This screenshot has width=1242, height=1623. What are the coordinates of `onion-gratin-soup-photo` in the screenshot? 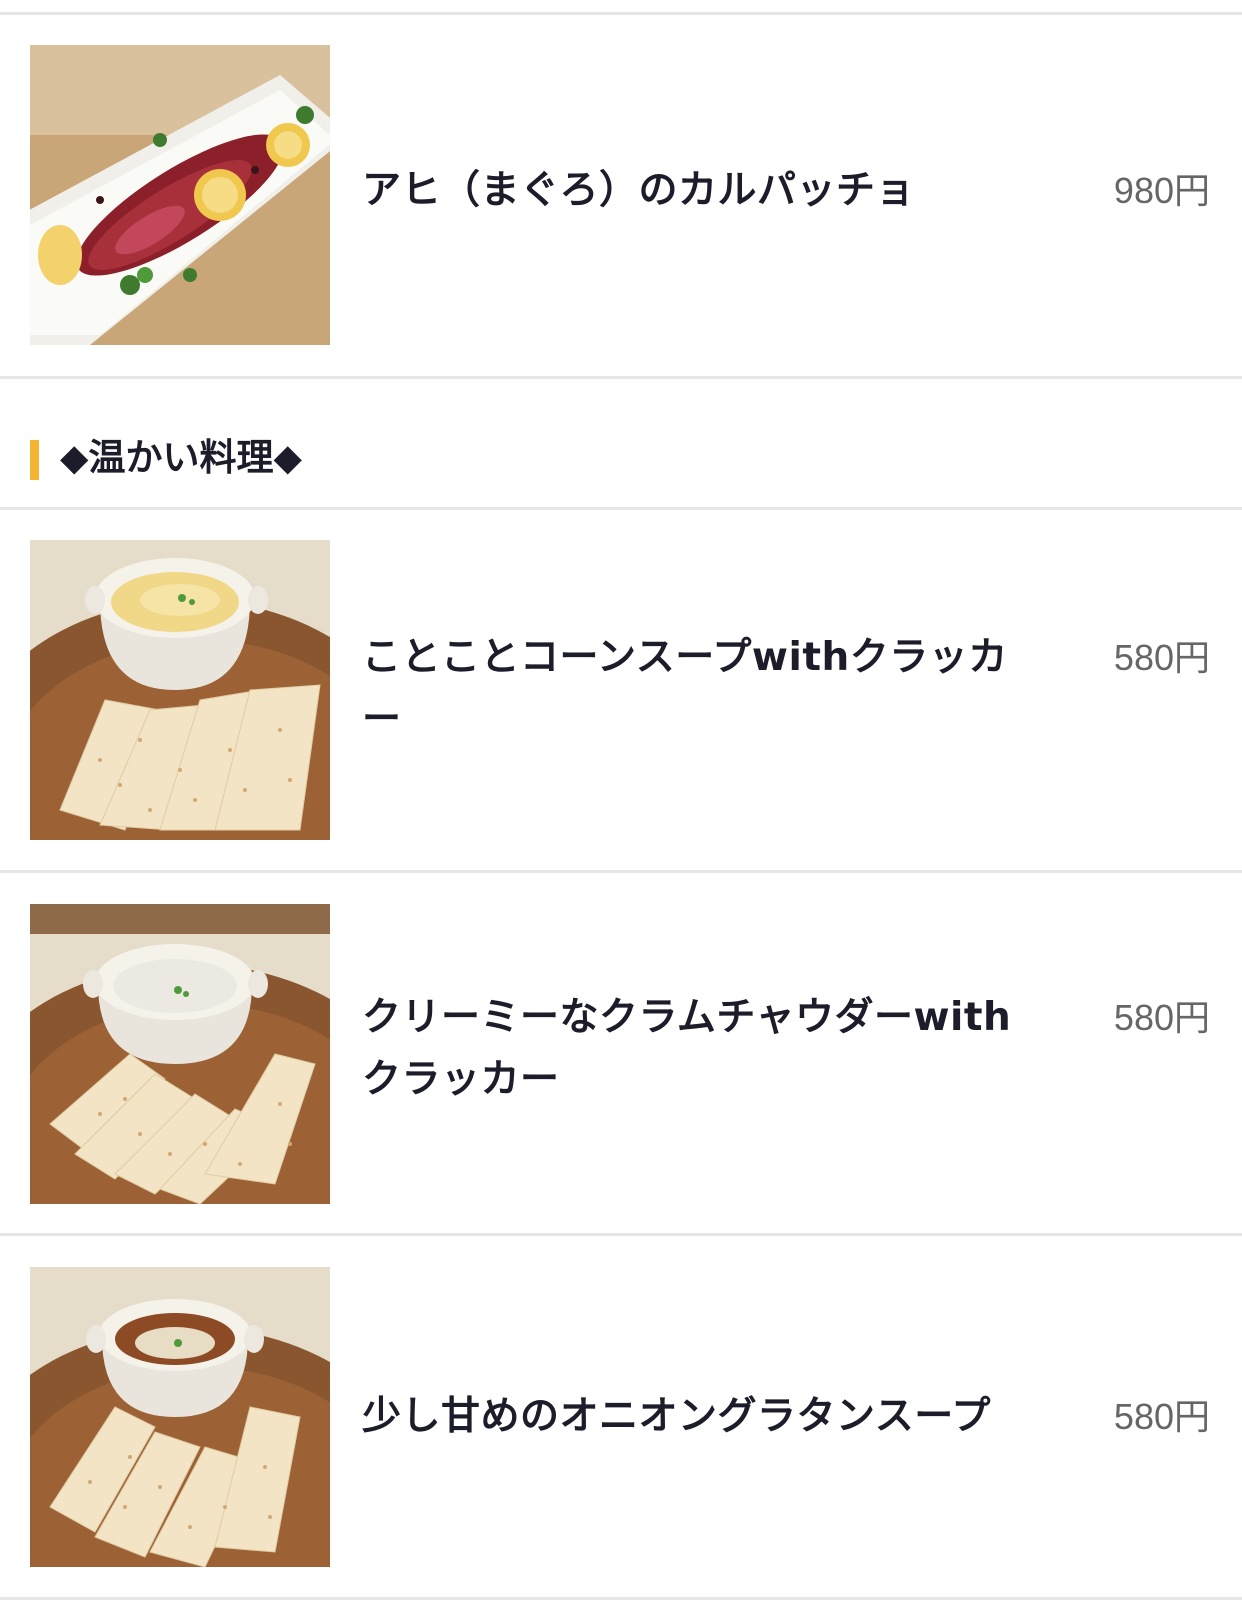 It's located at (180, 1417).